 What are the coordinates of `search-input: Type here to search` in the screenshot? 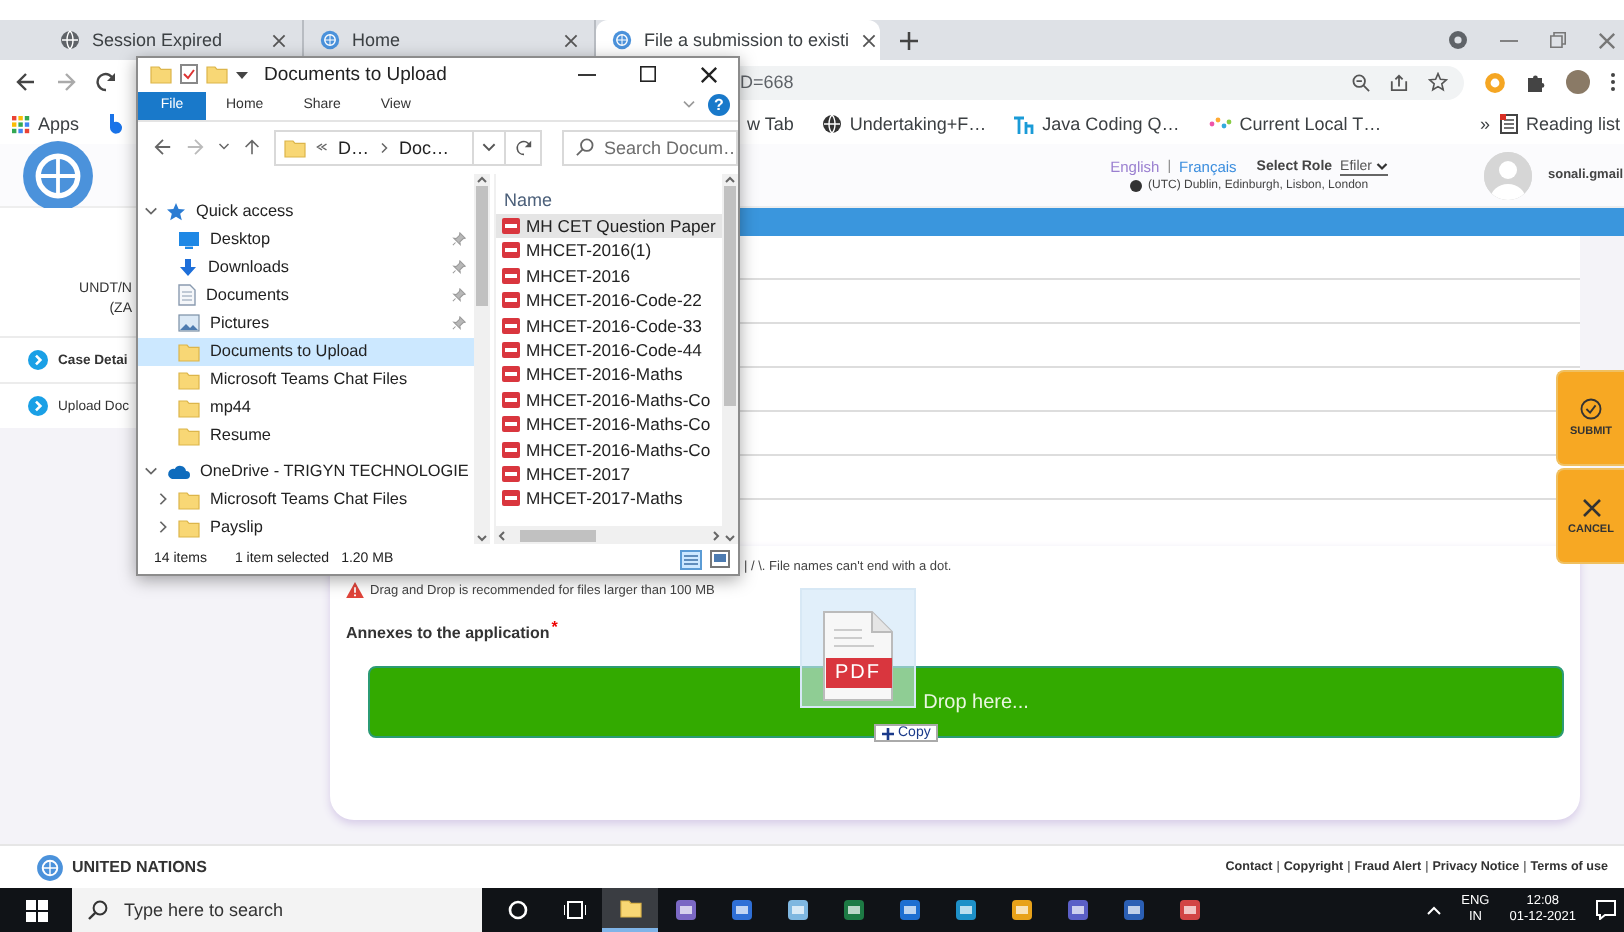 It's located at (303, 910).